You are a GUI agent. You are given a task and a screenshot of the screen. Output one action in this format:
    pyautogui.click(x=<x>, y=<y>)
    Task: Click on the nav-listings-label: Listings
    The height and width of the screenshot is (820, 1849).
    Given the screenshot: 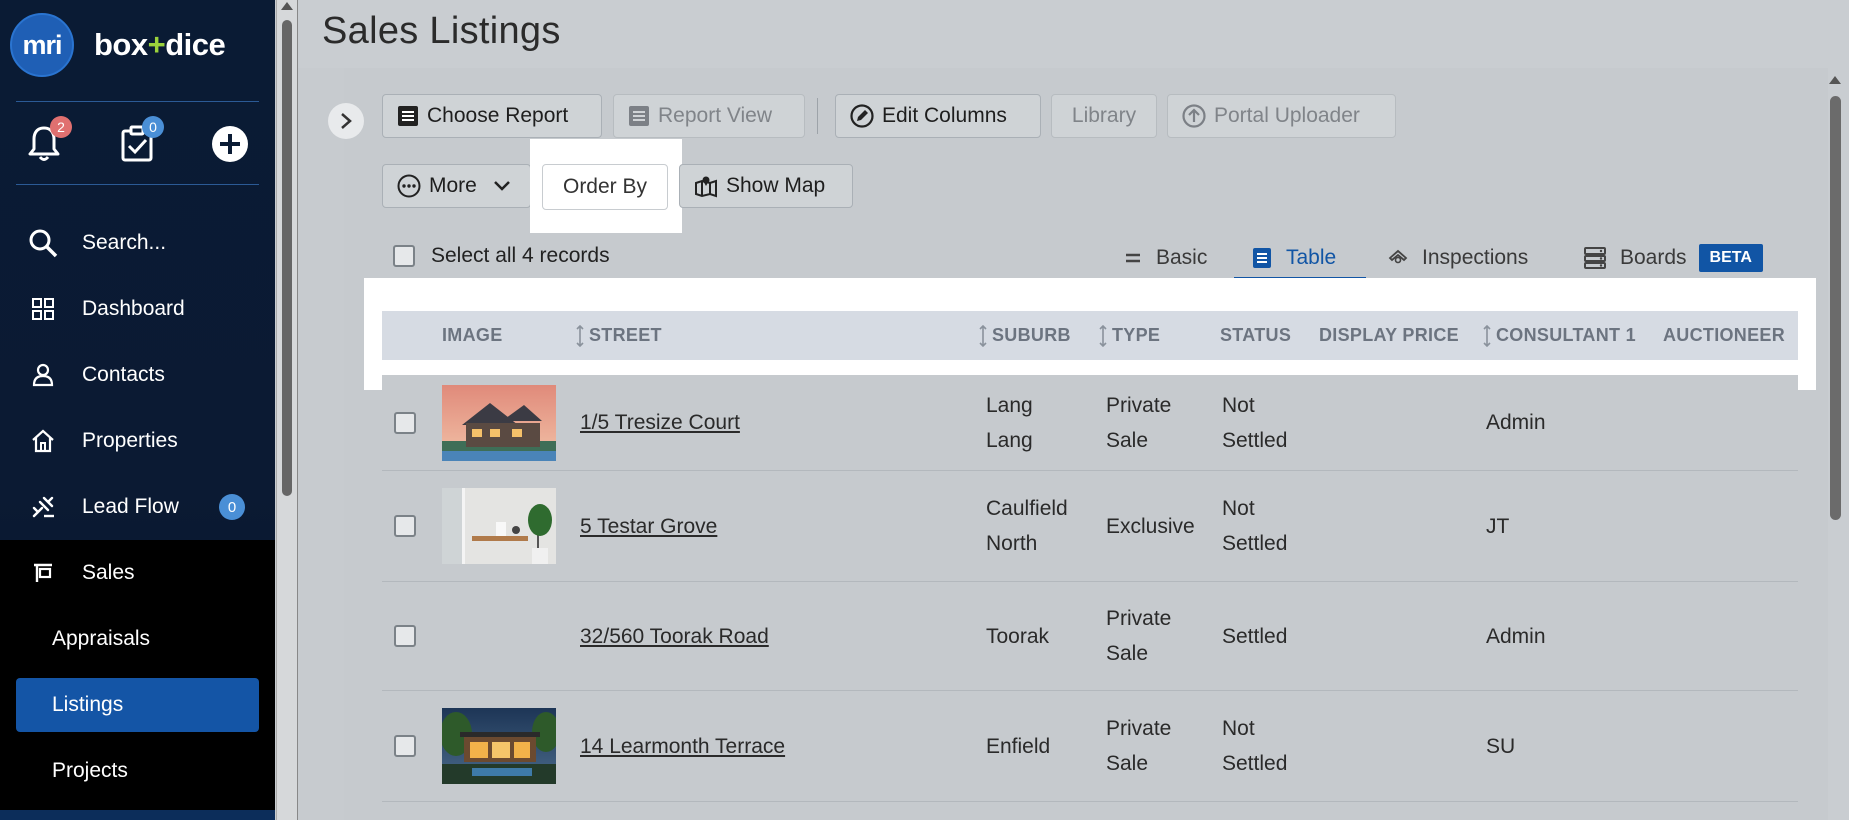 What is the action you would take?
    pyautogui.click(x=88, y=704)
    